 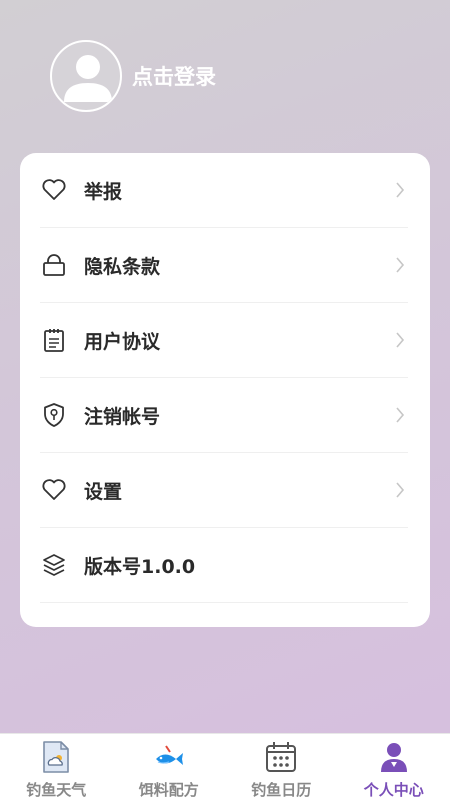 I want to click on tab-fishing-weather: 钓鱼天气, so click(x=56, y=767).